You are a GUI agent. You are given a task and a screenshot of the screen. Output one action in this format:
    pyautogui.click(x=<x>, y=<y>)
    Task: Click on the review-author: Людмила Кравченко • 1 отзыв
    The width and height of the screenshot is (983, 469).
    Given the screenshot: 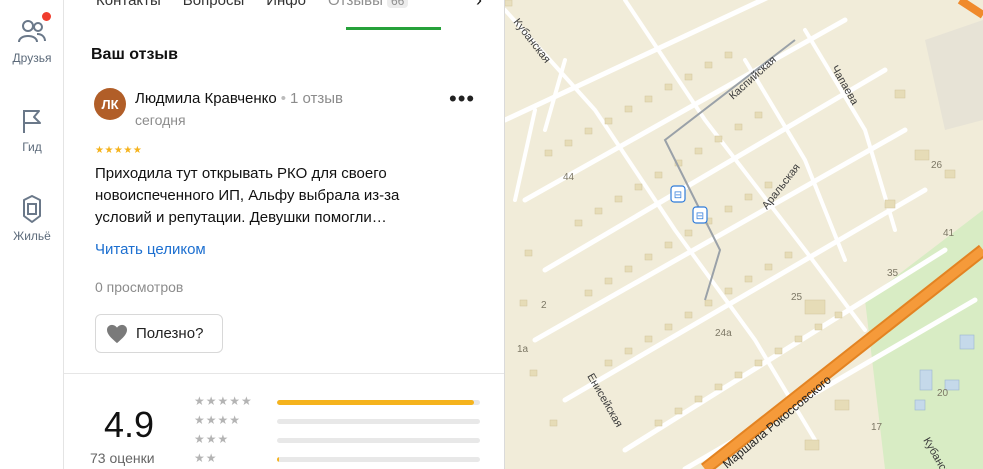 What is the action you would take?
    pyautogui.click(x=239, y=98)
    